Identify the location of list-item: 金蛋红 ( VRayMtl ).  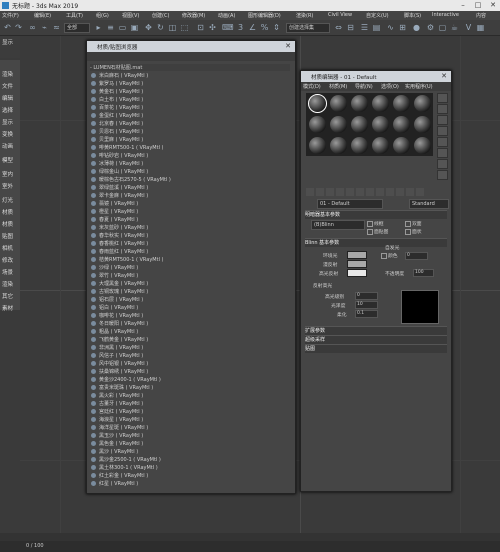
(190, 116).